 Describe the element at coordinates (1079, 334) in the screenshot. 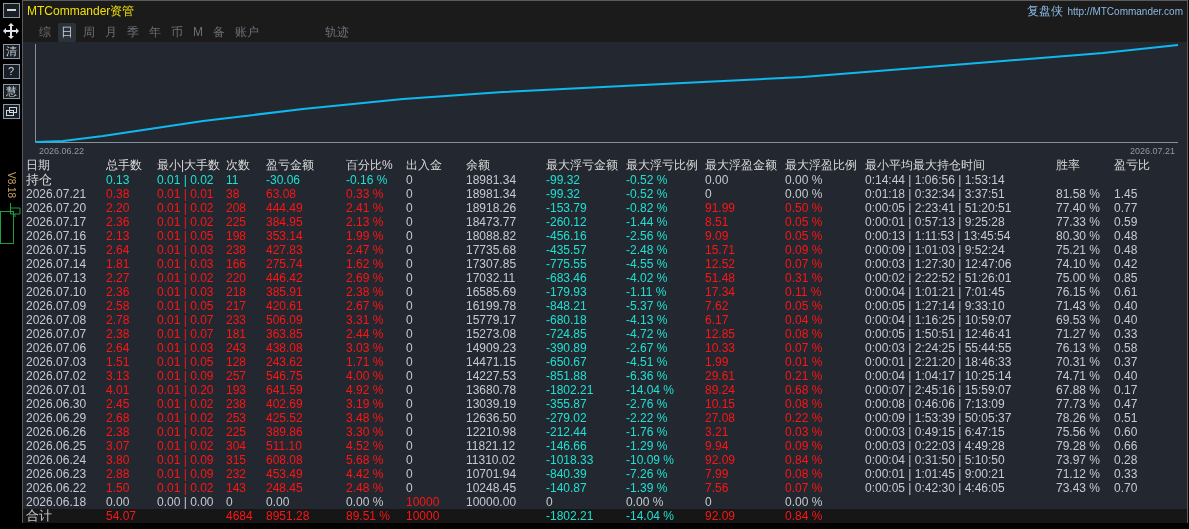

I see `table-cell-text: 71.27 %` at that location.